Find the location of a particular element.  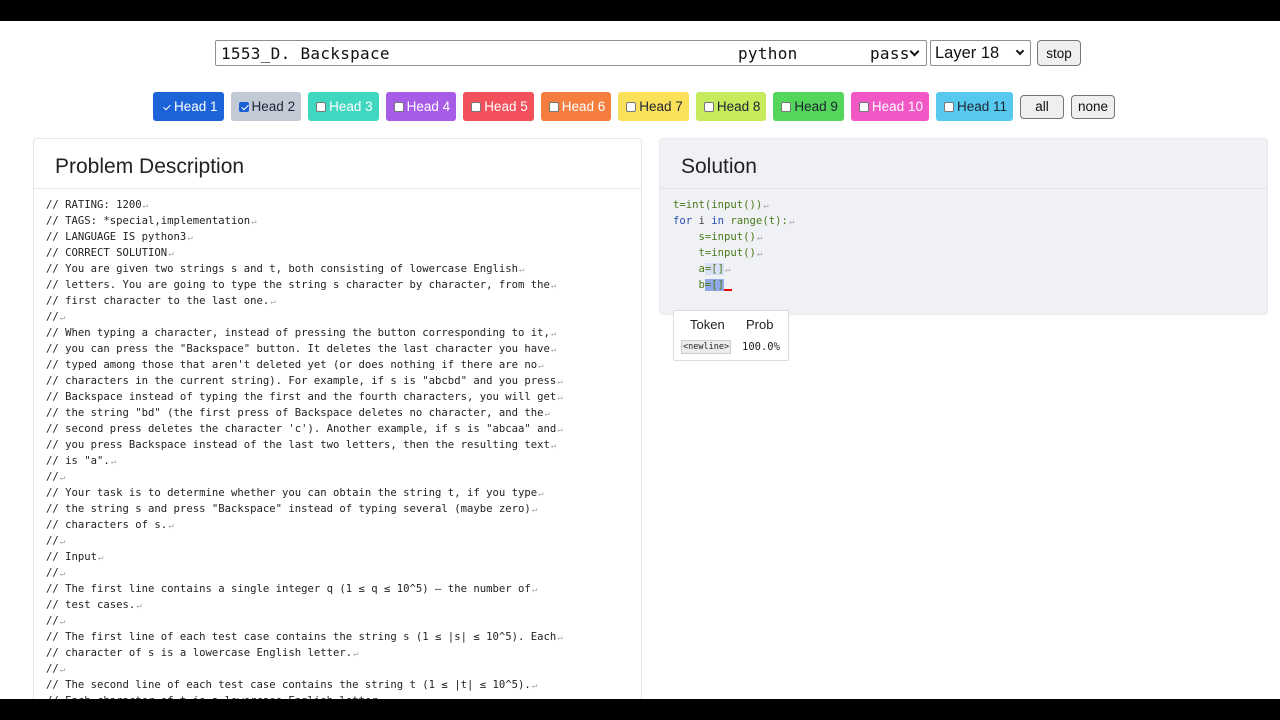

code-line: s=input()↵ is located at coordinates (718, 237).